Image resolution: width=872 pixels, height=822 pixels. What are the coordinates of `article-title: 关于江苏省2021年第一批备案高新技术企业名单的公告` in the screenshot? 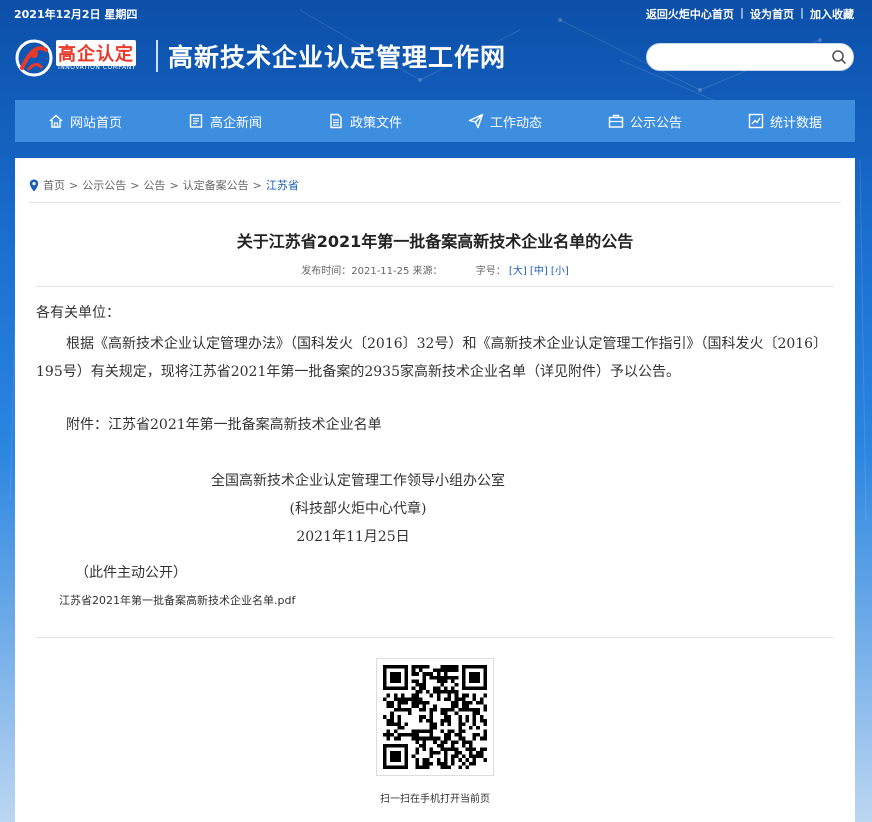 It's located at (435, 241).